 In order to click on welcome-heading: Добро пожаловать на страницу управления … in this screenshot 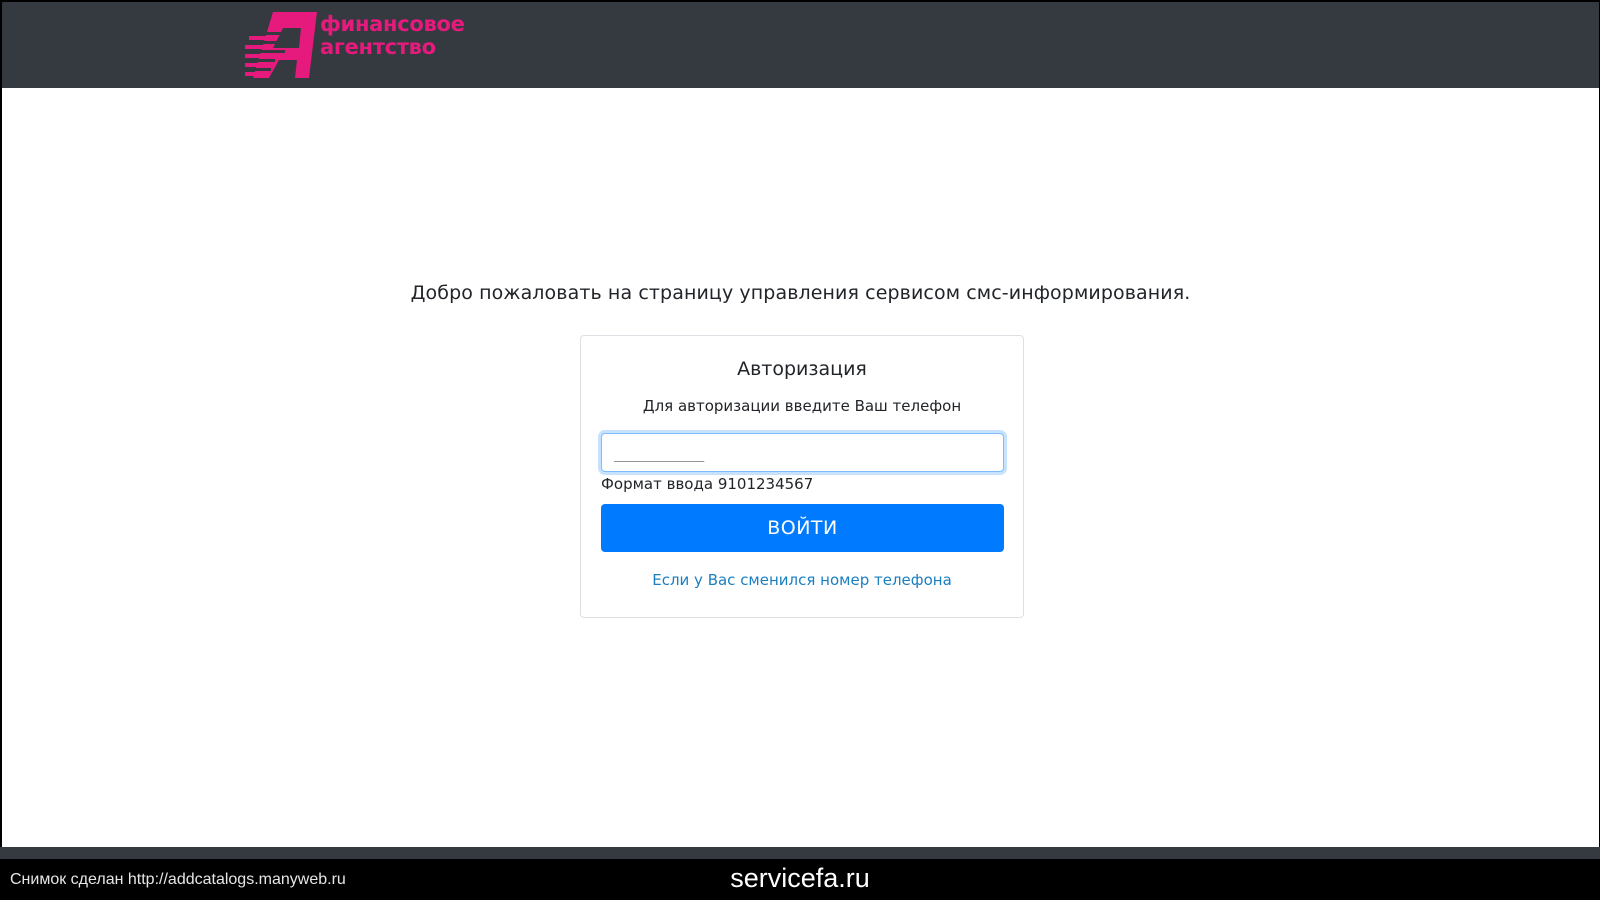, I will do `click(800, 293)`.